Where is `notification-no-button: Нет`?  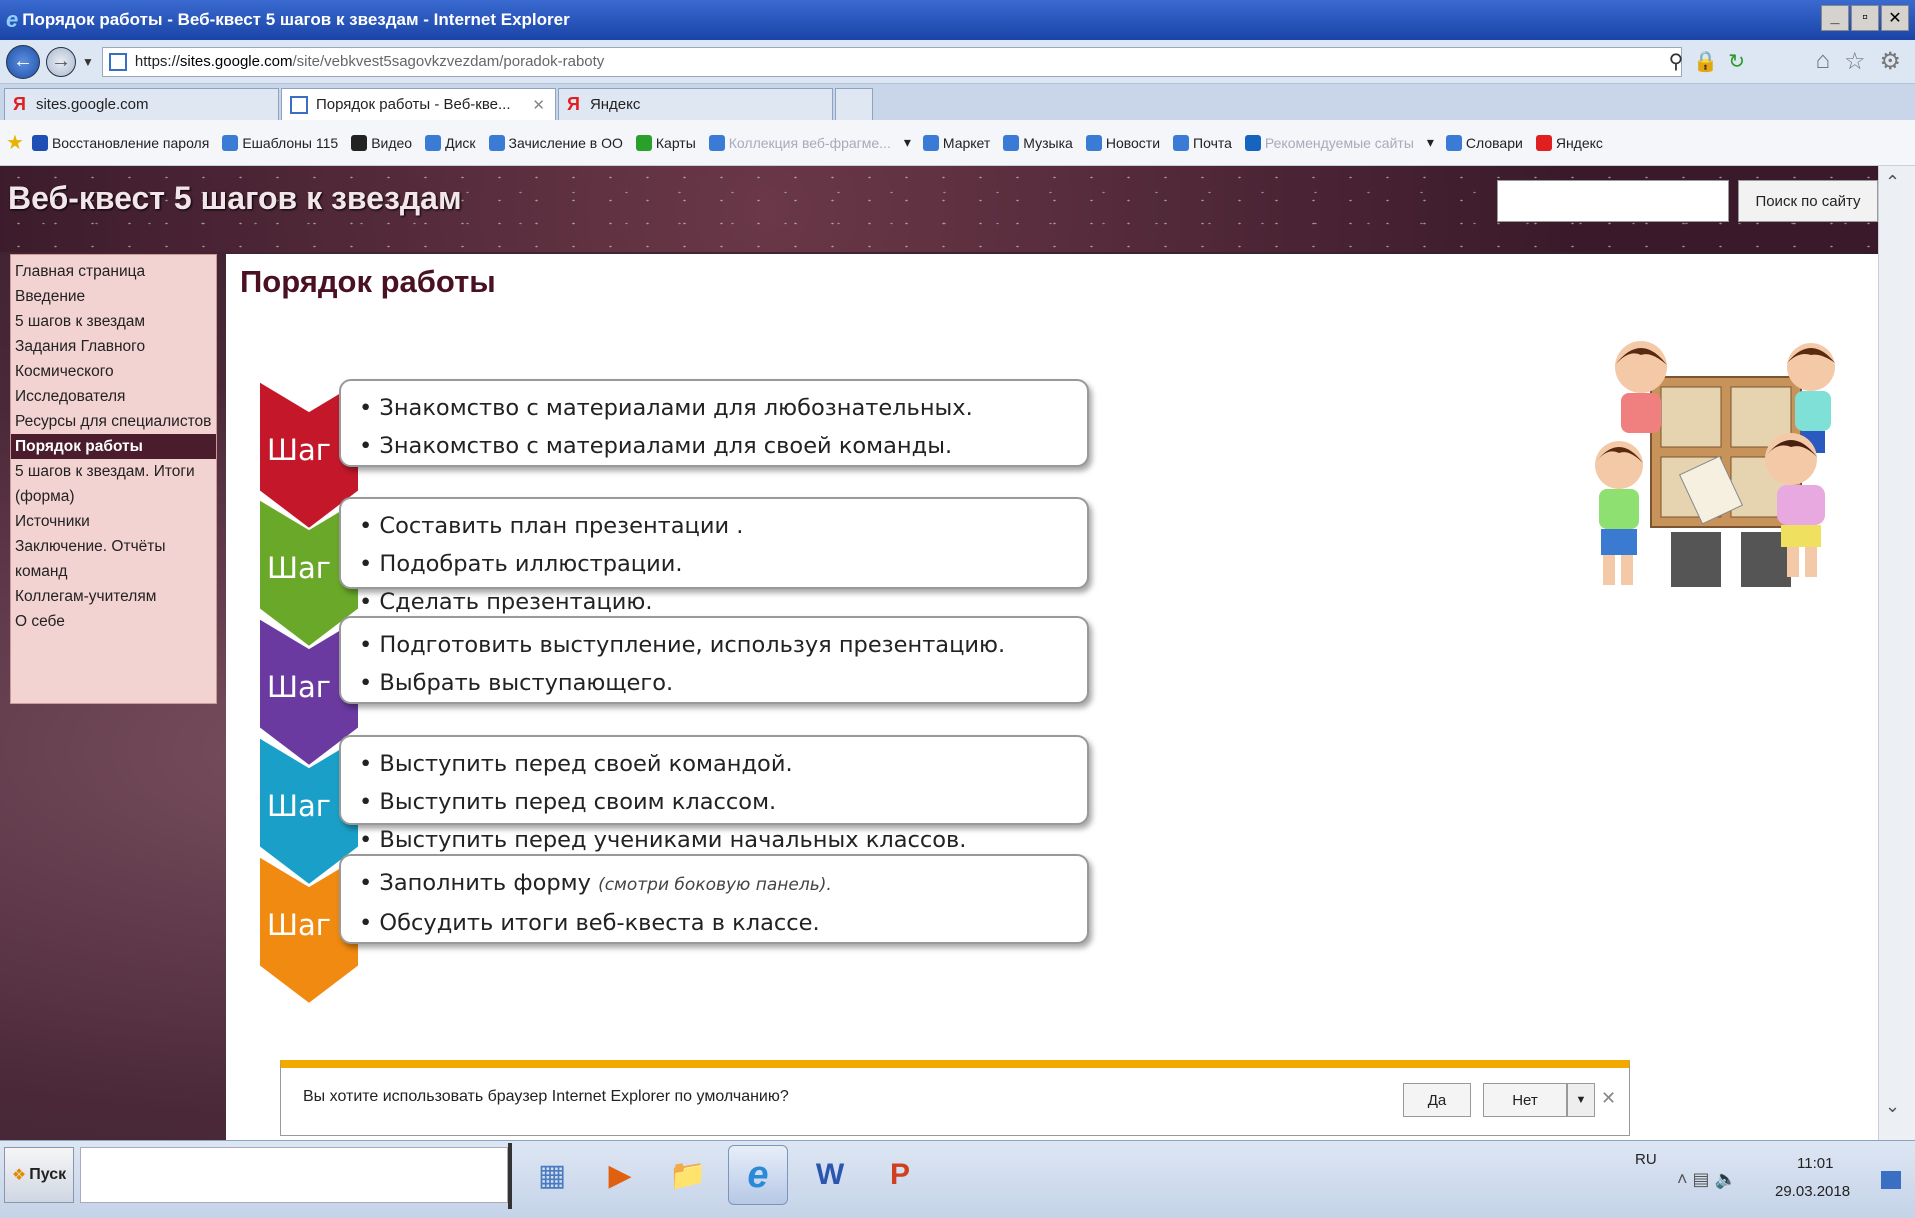 notification-no-button: Нет is located at coordinates (1525, 1100).